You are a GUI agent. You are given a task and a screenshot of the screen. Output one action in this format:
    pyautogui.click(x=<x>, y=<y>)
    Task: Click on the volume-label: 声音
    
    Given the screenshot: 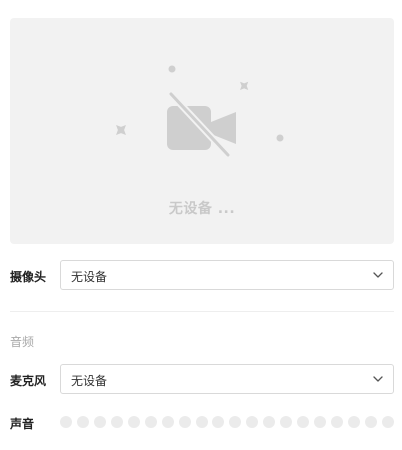 What is the action you would take?
    pyautogui.click(x=22, y=424)
    